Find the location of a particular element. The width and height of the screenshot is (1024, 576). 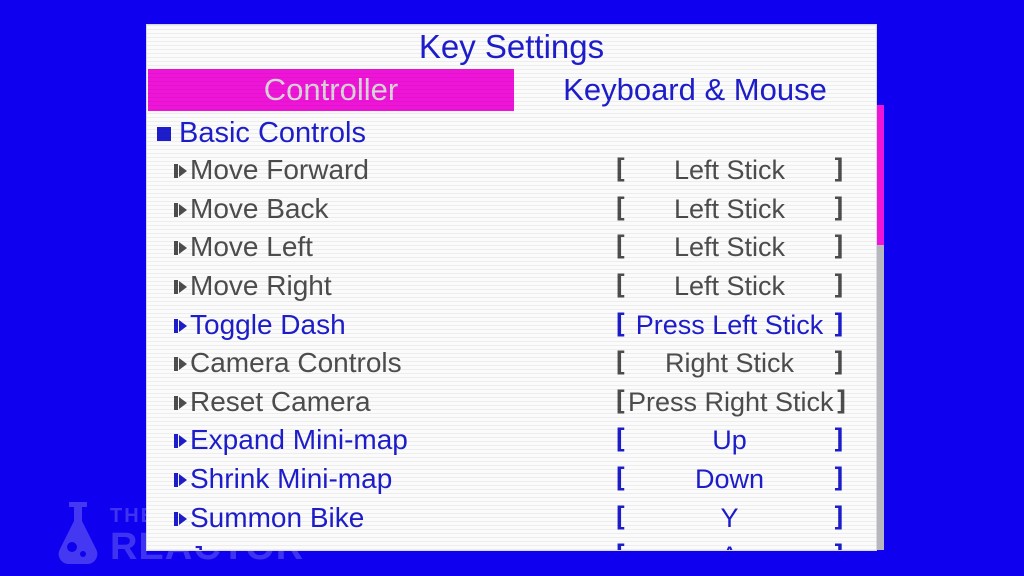

group-header-basic-controls: Basic Controls is located at coordinates (261, 133).